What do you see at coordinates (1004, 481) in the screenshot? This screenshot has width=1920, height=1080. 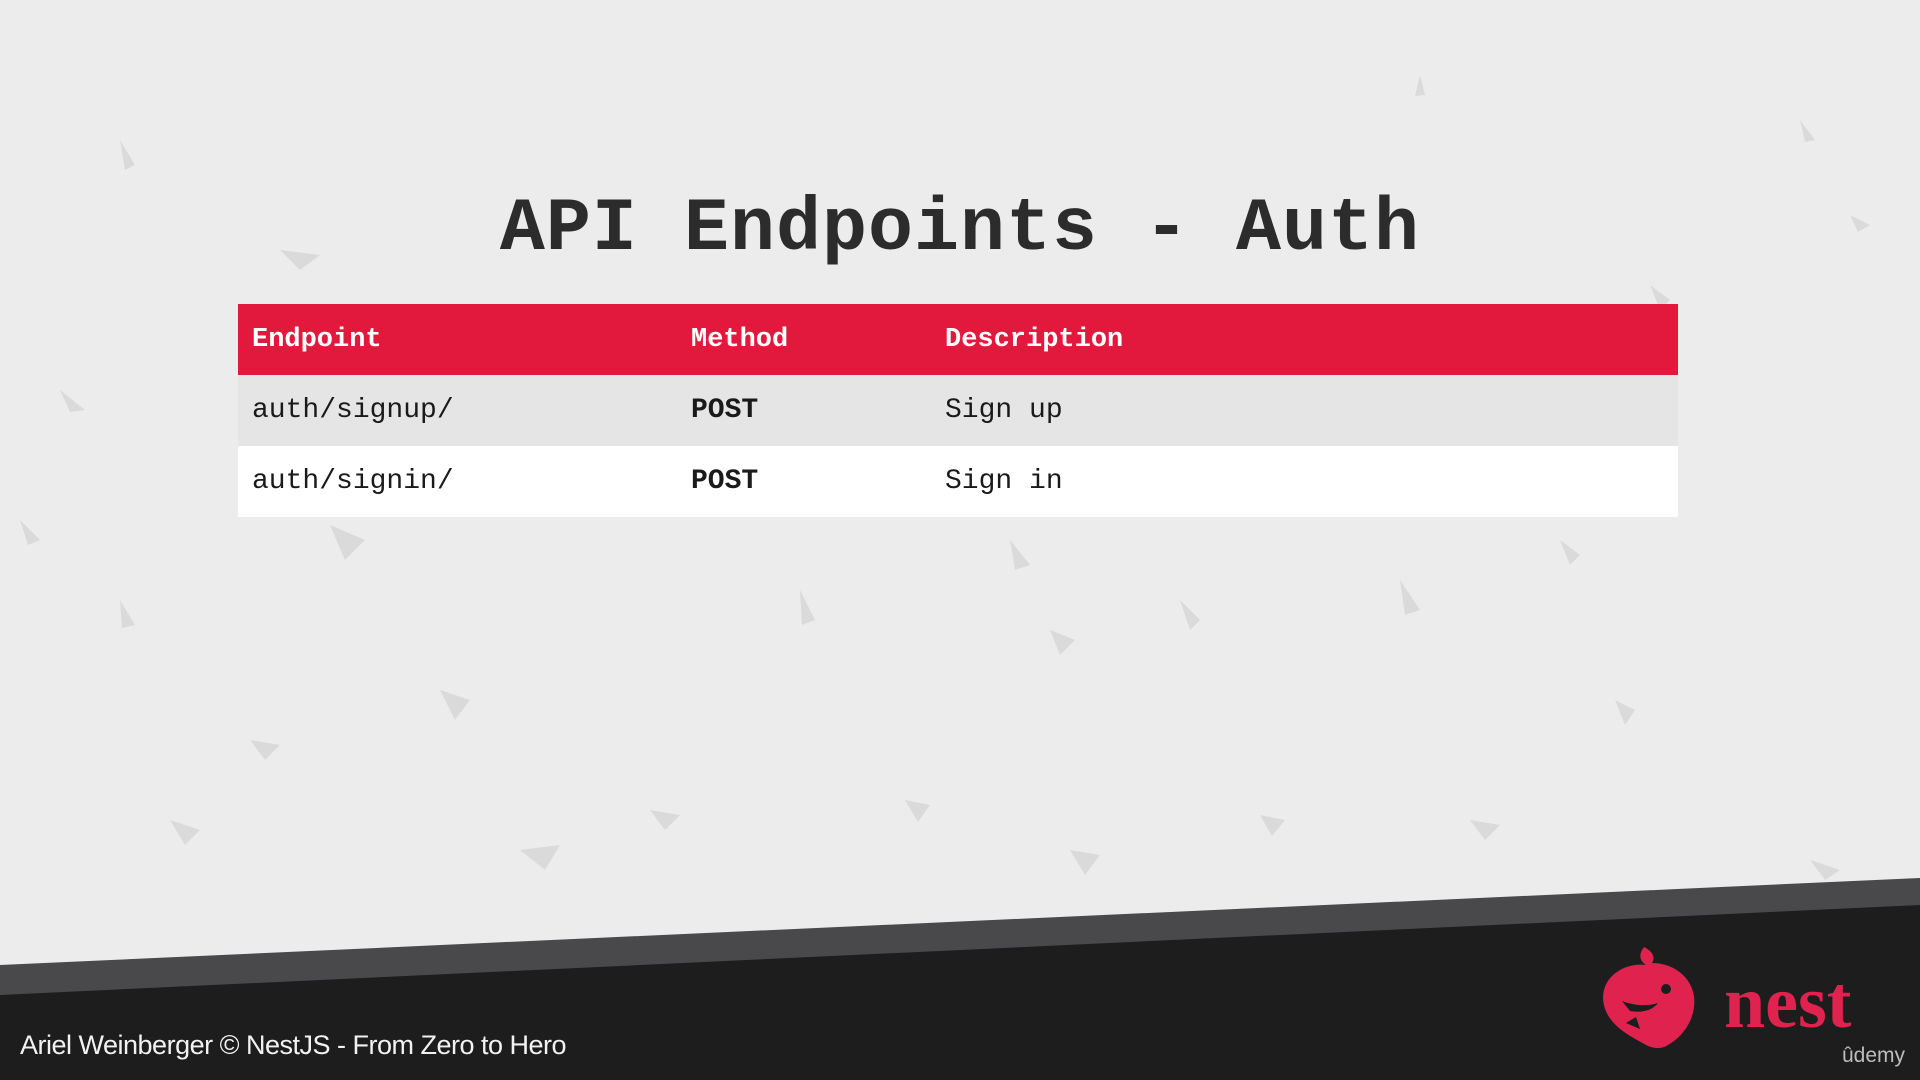 I see `description-cell: Sign in` at bounding box center [1004, 481].